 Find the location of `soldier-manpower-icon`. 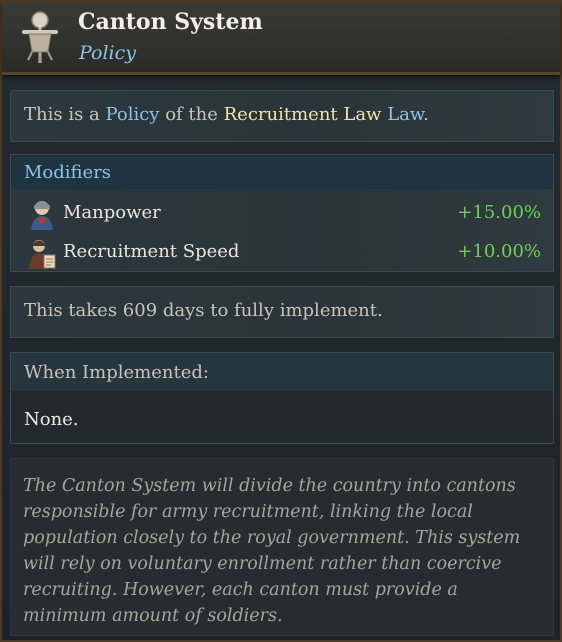

soldier-manpower-icon is located at coordinates (42, 215).